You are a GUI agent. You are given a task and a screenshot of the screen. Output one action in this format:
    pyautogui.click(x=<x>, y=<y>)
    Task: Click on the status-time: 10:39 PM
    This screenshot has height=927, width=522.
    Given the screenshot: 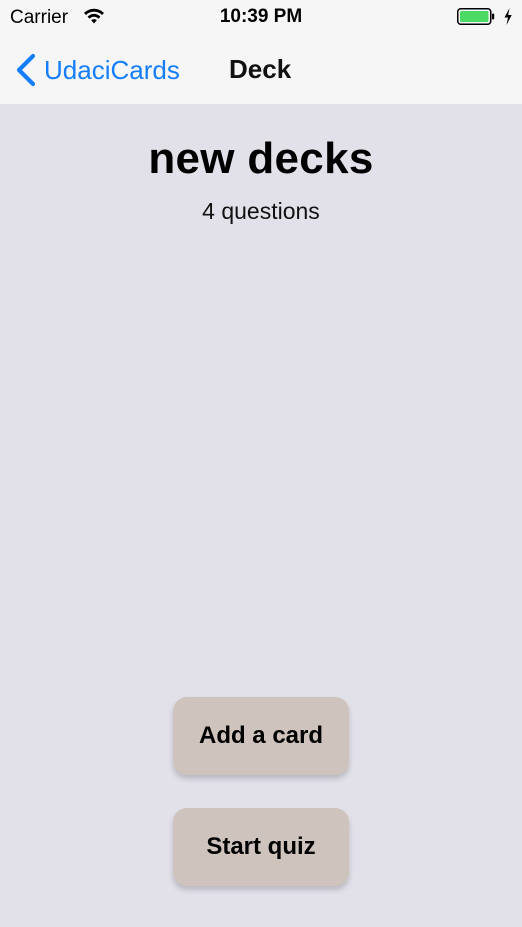 What is the action you would take?
    pyautogui.click(x=261, y=16)
    